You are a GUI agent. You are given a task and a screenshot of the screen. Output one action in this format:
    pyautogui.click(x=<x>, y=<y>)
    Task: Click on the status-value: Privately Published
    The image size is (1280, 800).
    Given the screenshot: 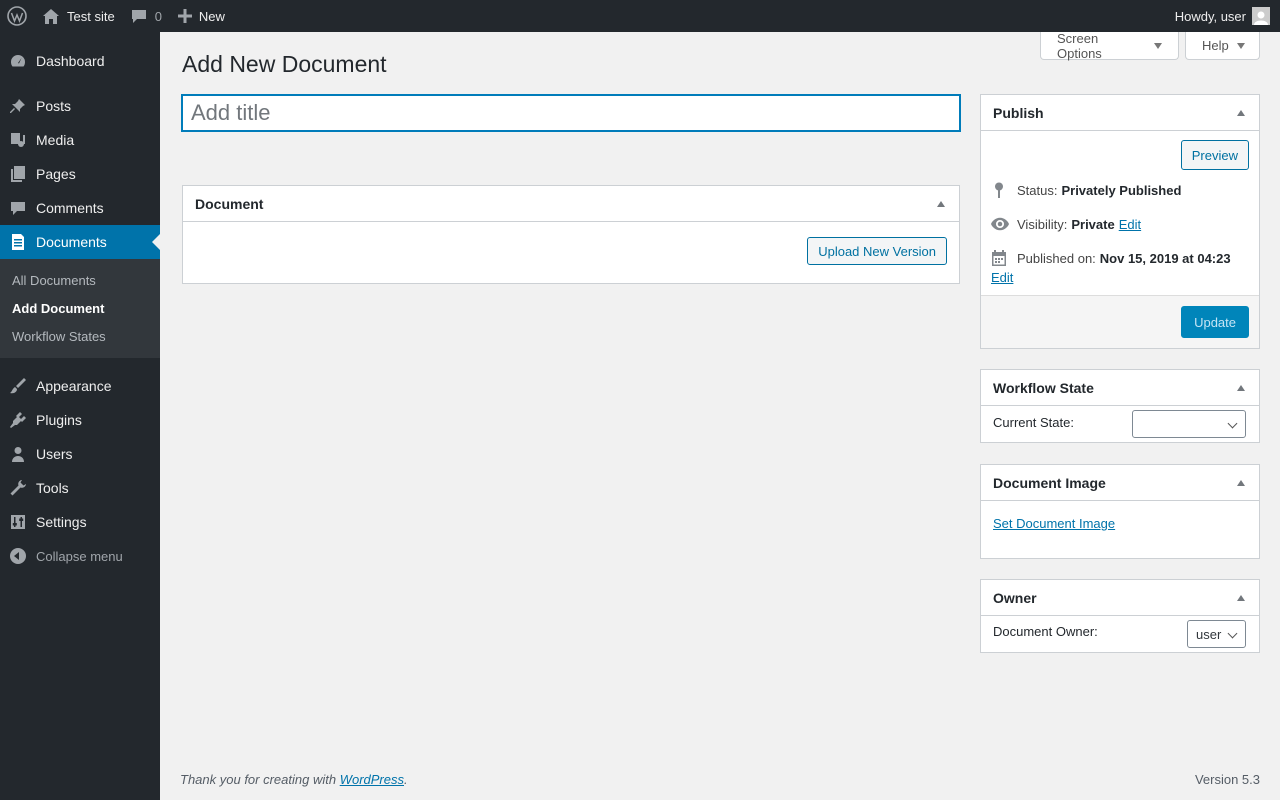 What is the action you would take?
    pyautogui.click(x=1121, y=190)
    